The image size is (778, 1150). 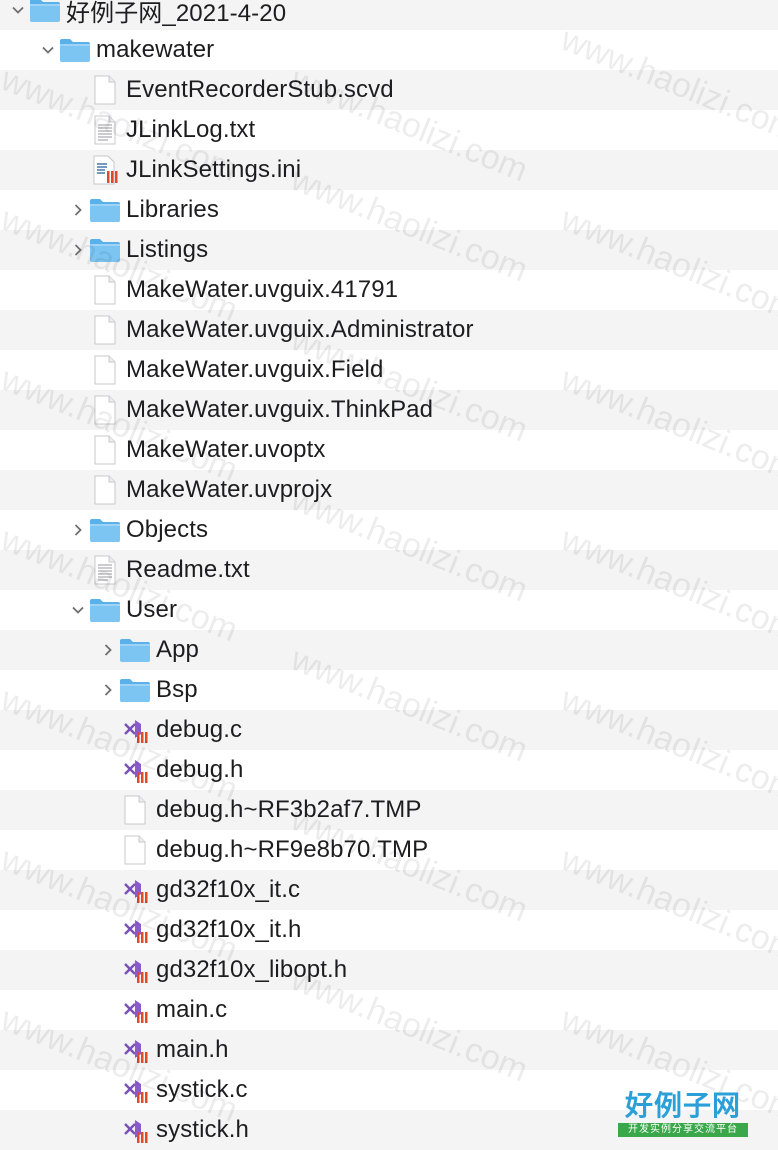 What do you see at coordinates (105, 170) in the screenshot?
I see `settings-file-icon` at bounding box center [105, 170].